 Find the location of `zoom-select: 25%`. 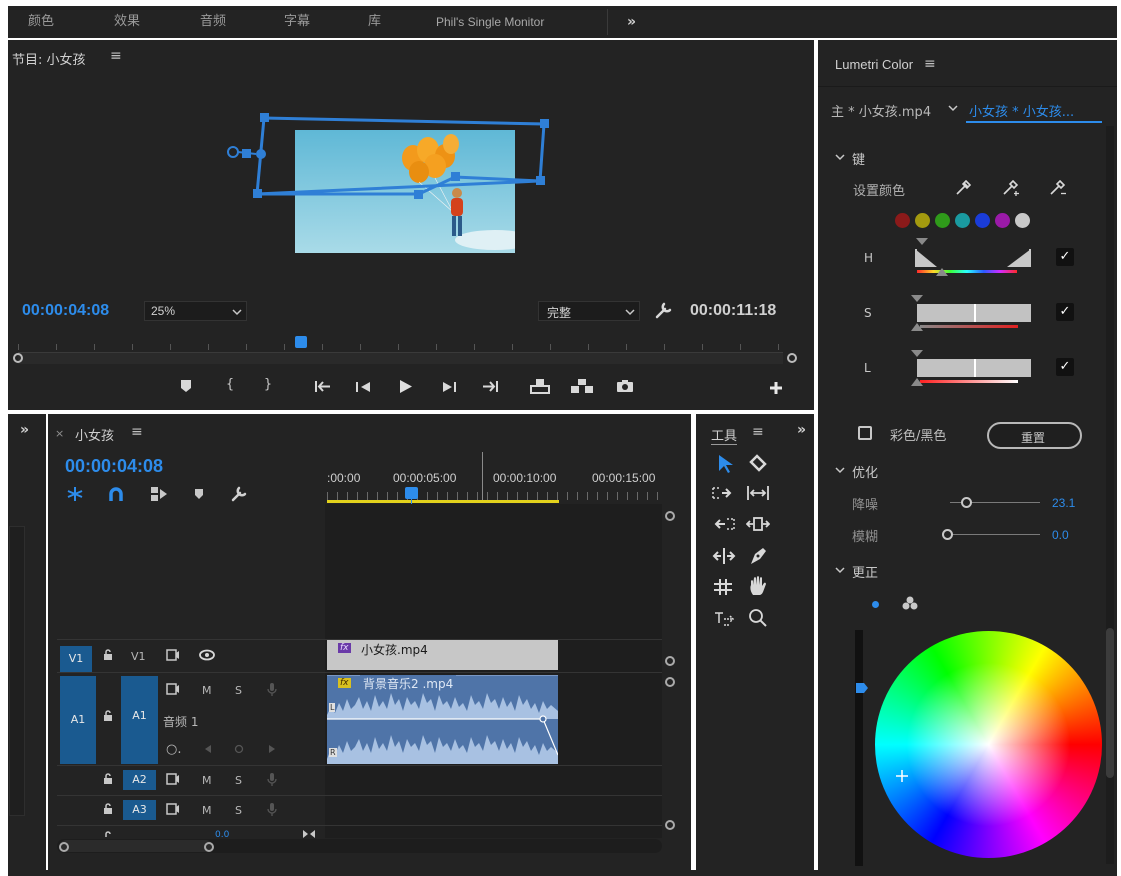

zoom-select: 25% is located at coordinates (195, 311).